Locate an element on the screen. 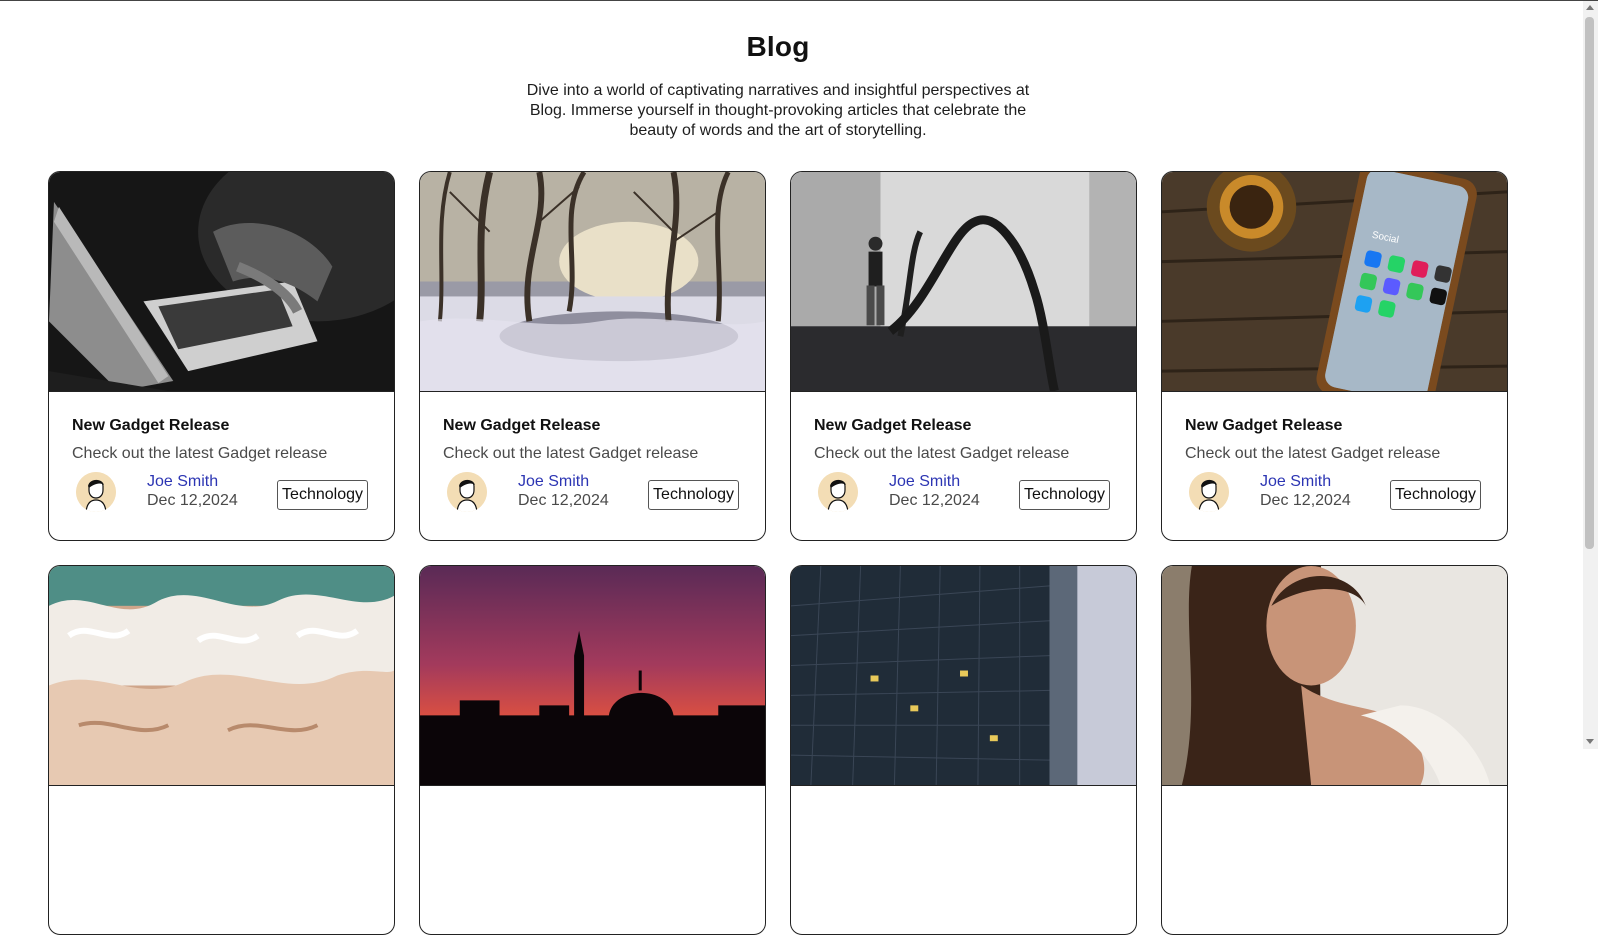 This screenshot has width=1598, height=935. building-facade-photo is located at coordinates (963, 675).